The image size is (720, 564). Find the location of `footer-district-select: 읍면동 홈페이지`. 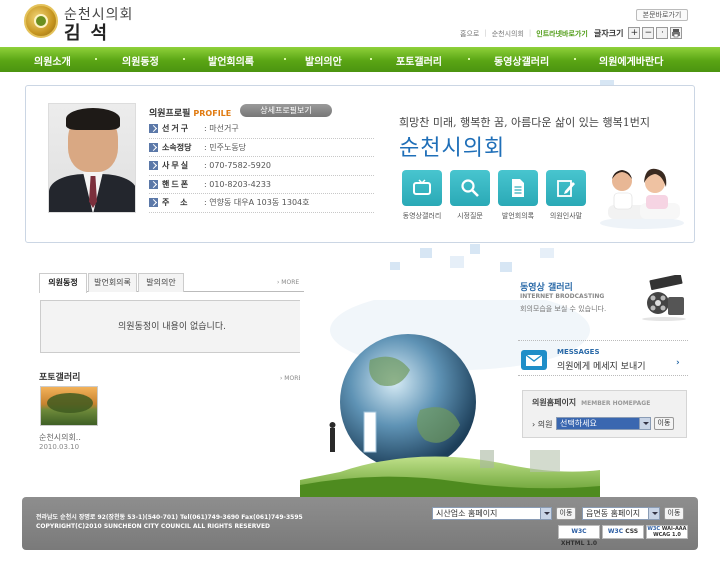

footer-district-select: 읍면동 홈페이지 is located at coordinates (621, 513).